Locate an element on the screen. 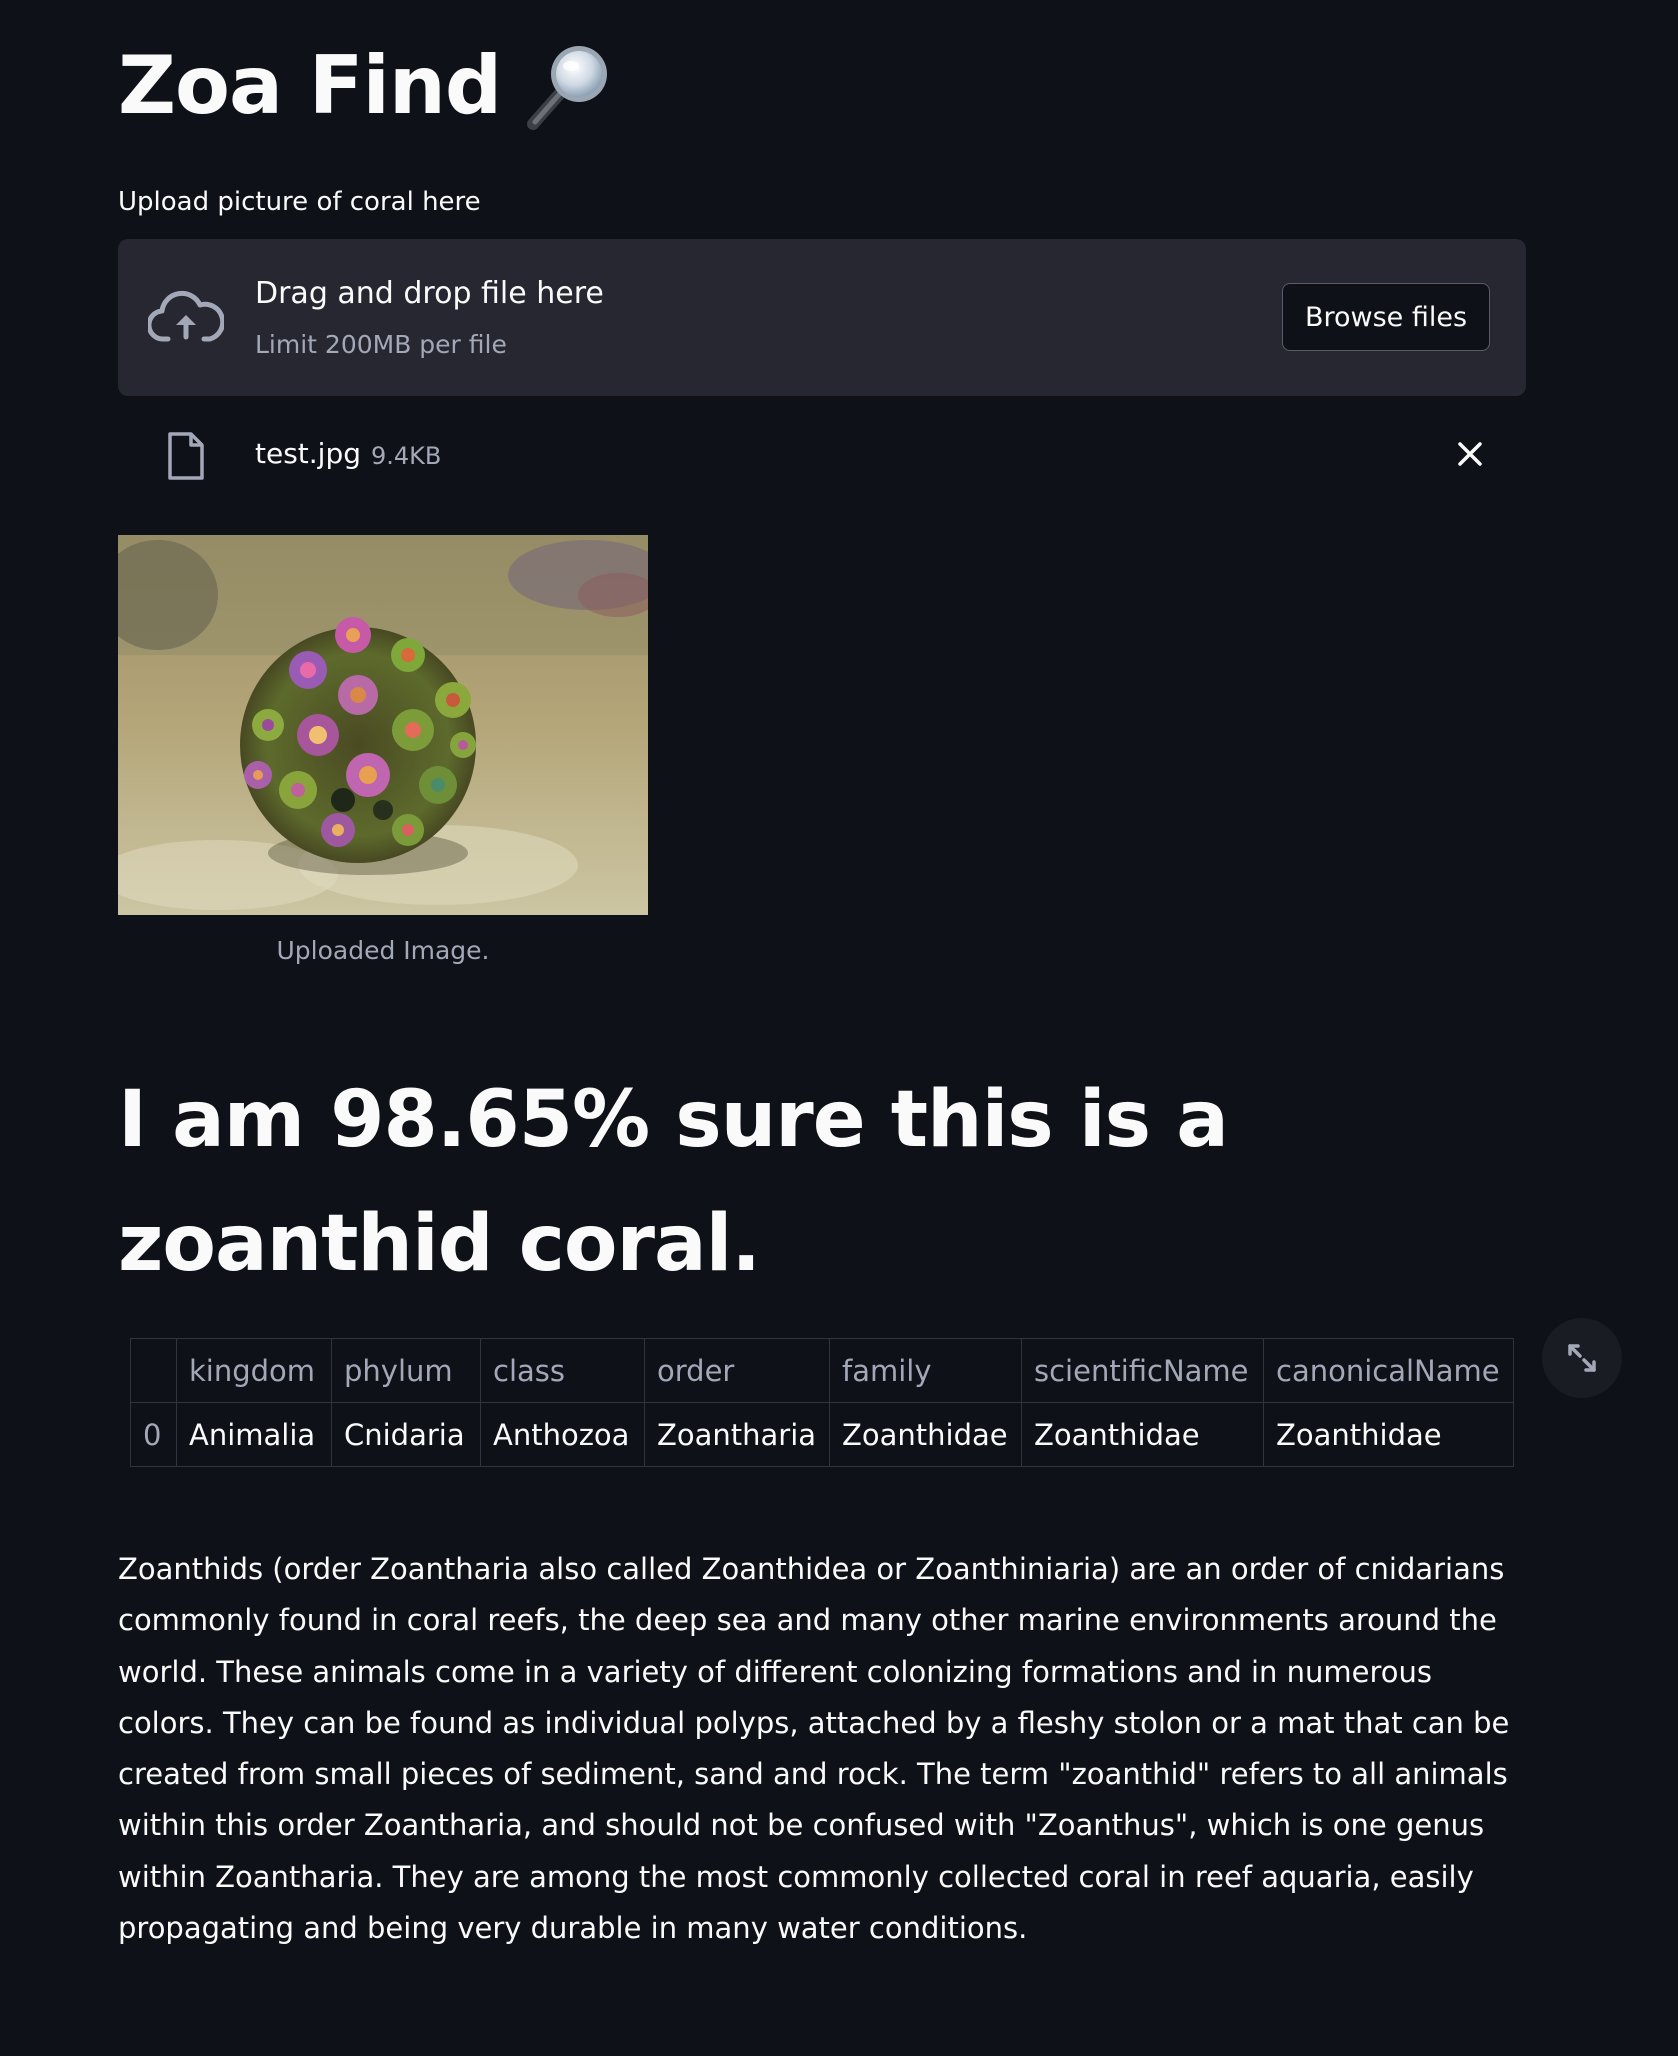 Image resolution: width=1678 pixels, height=2056 pixels. page-title: Zoa Find is located at coordinates (366, 86).